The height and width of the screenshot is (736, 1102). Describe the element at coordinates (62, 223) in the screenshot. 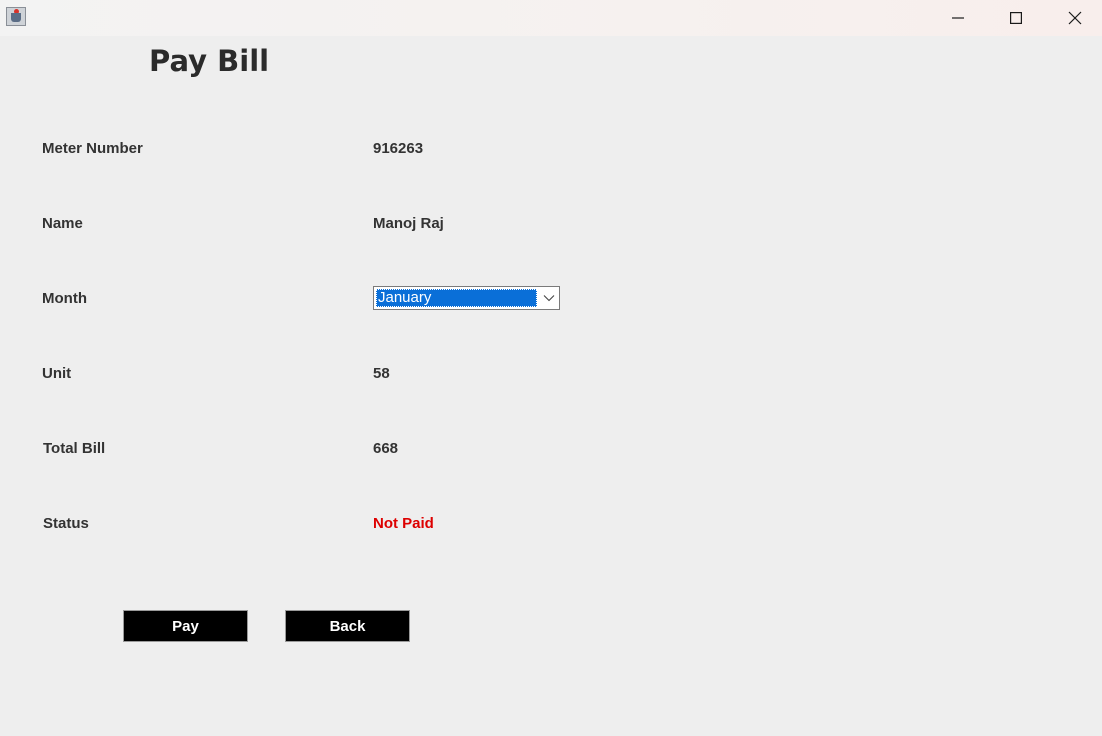

I see `name-label: Name` at that location.